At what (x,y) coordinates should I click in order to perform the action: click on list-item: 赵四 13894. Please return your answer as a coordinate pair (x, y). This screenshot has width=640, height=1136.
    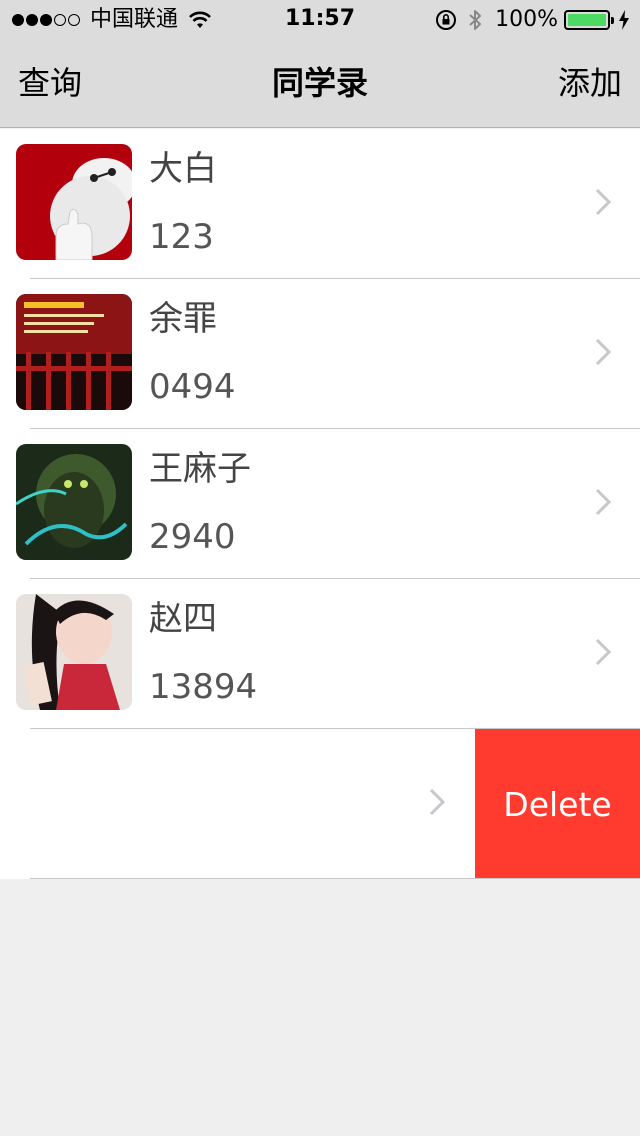
    Looking at the image, I should click on (320, 654).